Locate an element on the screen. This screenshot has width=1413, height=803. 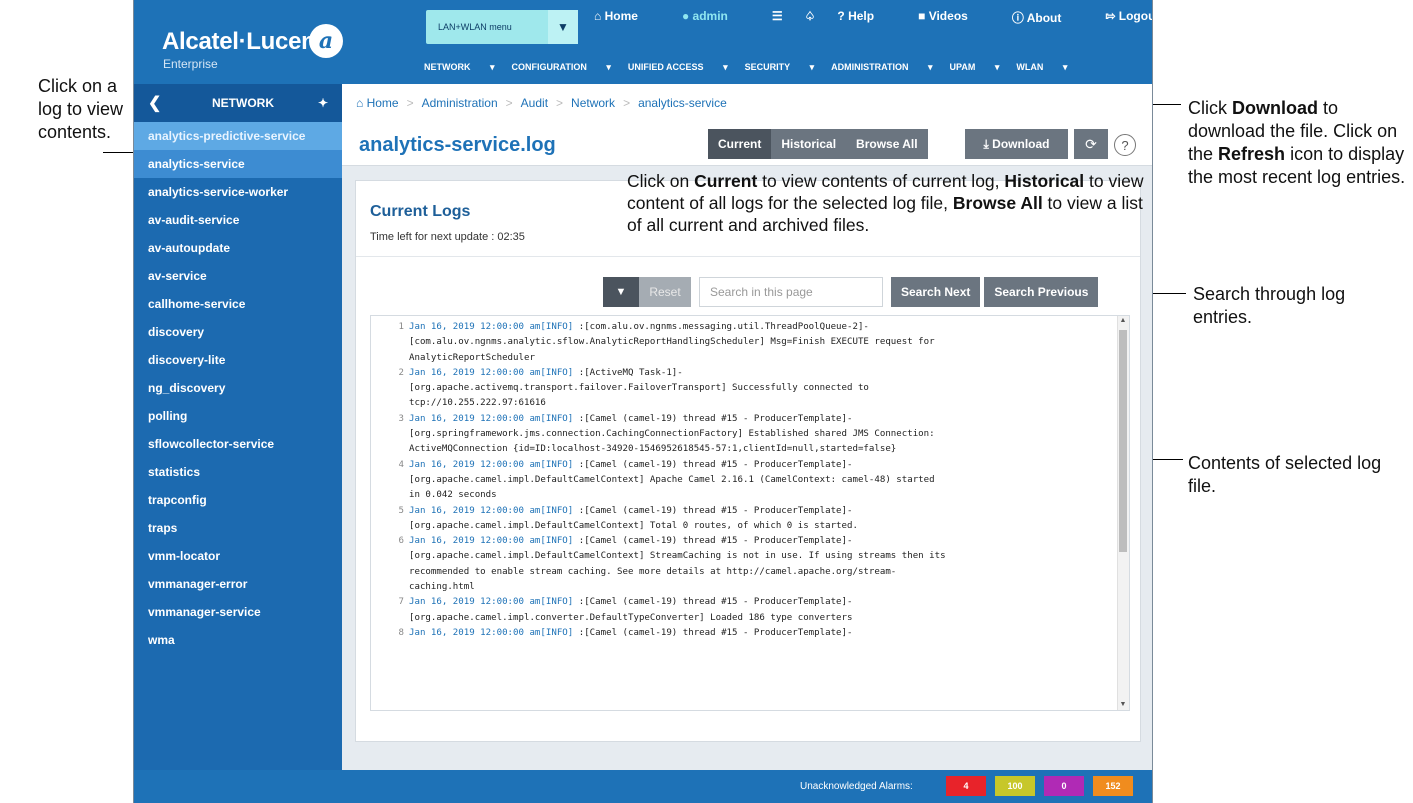
log-line-number: 7 is located at coordinates (401, 602).